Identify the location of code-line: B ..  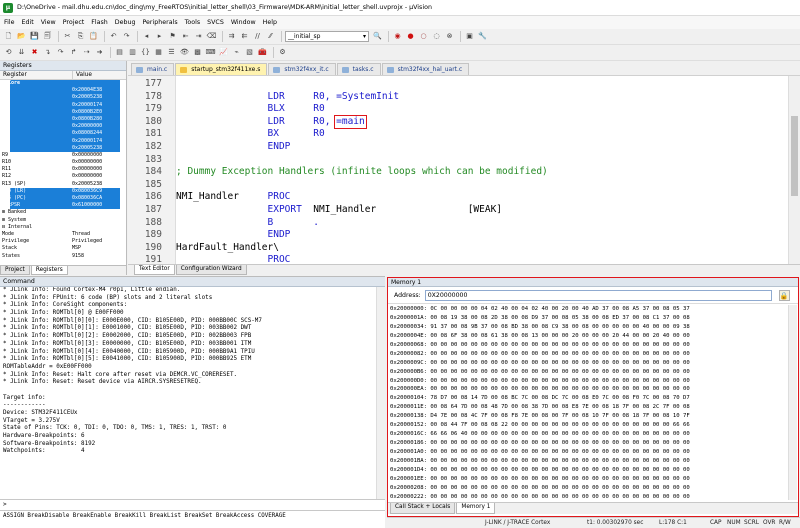
(481, 223).